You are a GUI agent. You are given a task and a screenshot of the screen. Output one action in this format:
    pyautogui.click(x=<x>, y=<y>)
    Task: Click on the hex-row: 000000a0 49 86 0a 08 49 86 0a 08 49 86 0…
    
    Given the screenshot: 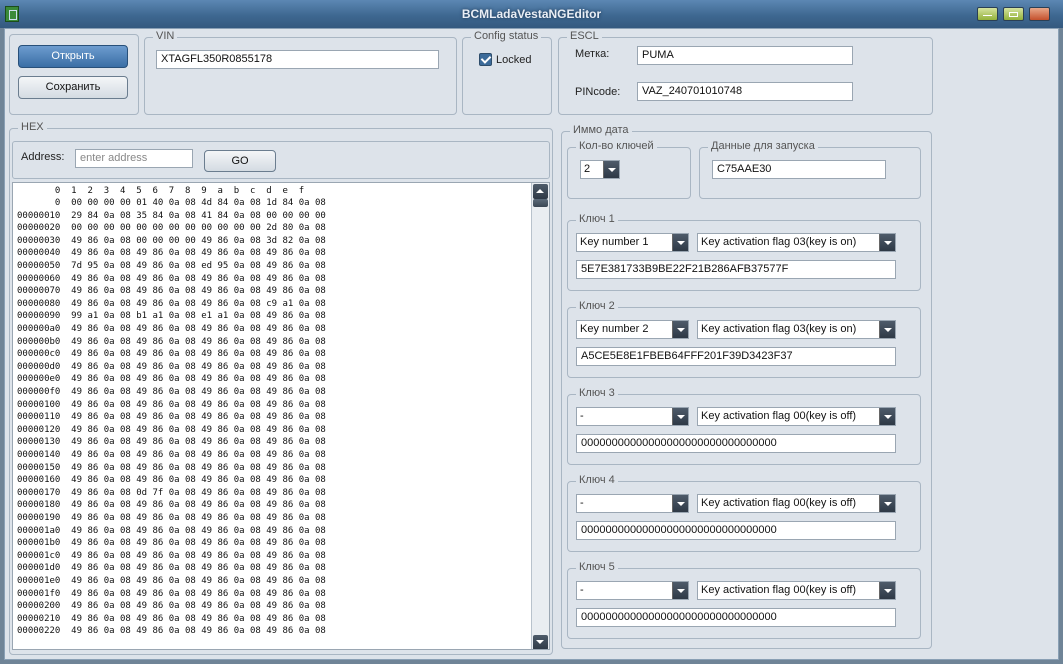 What is the action you would take?
    pyautogui.click(x=171, y=329)
    